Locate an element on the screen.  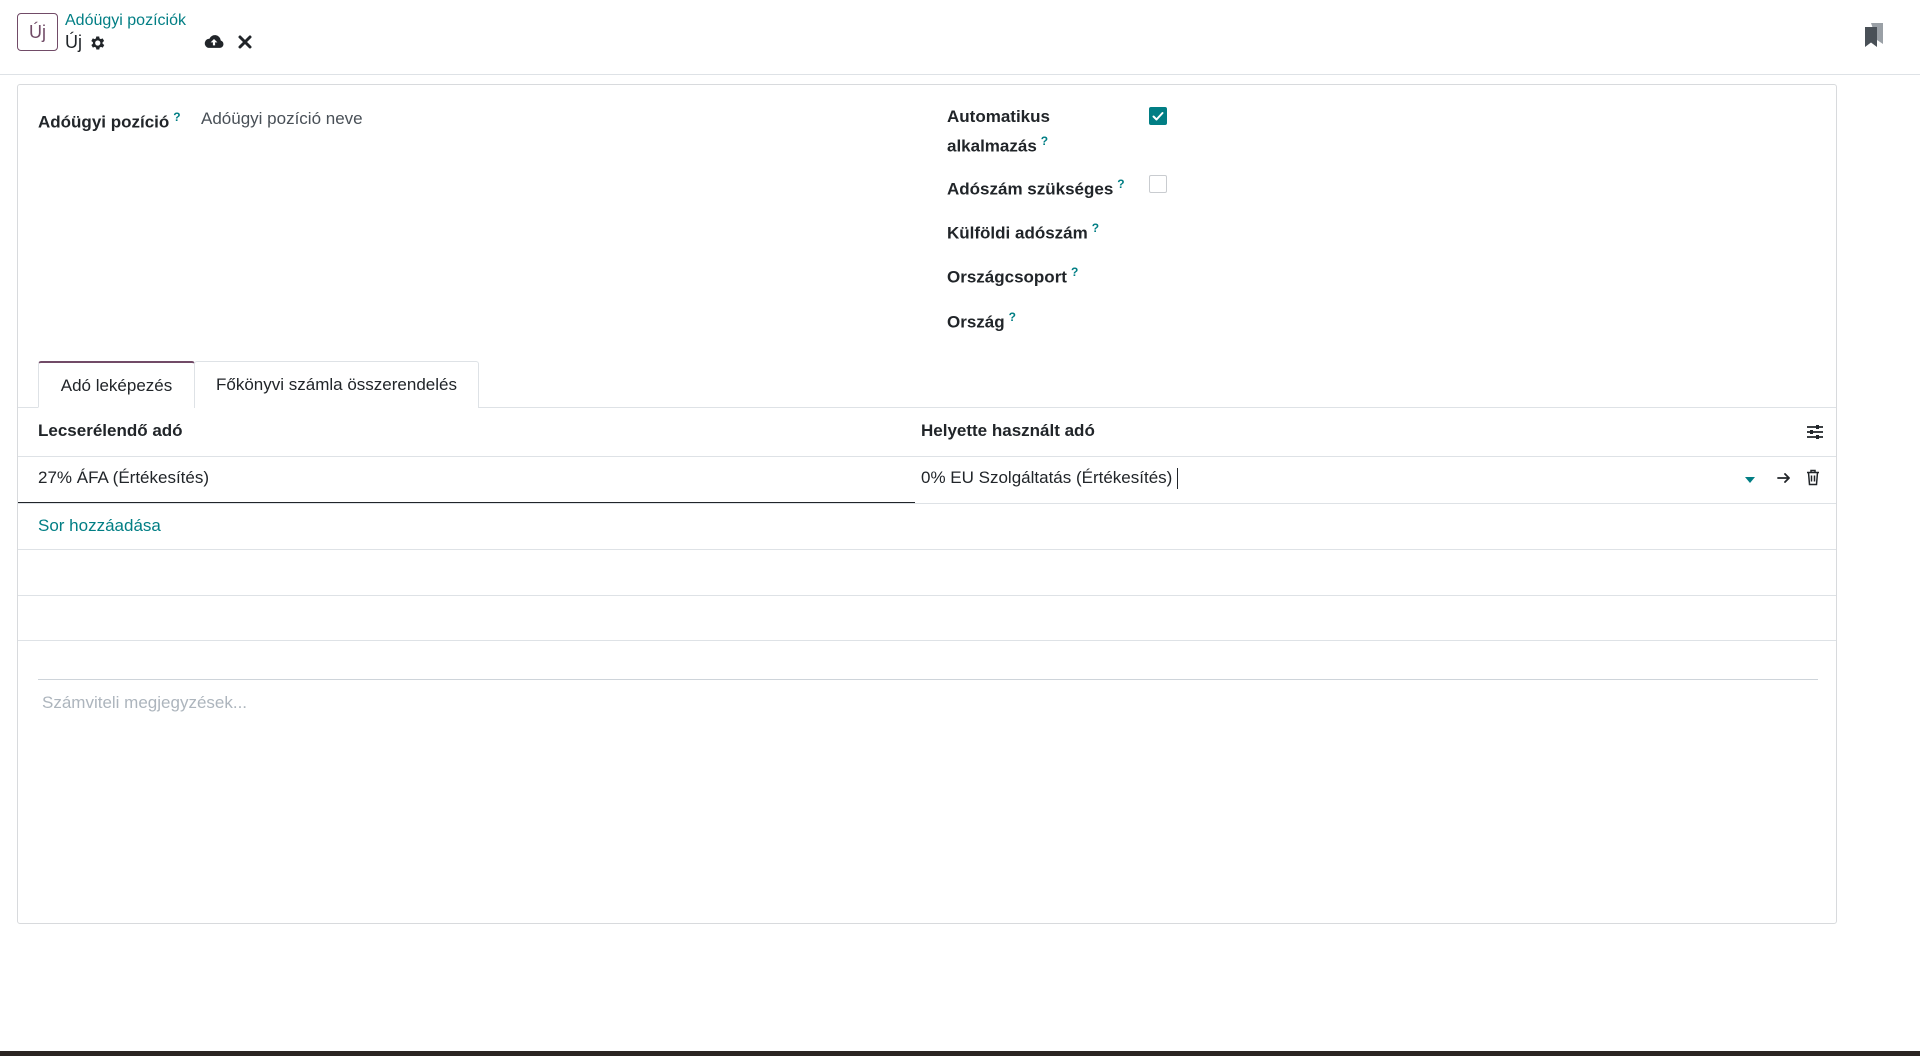
country-label: Ország? is located at coordinates (981, 320).